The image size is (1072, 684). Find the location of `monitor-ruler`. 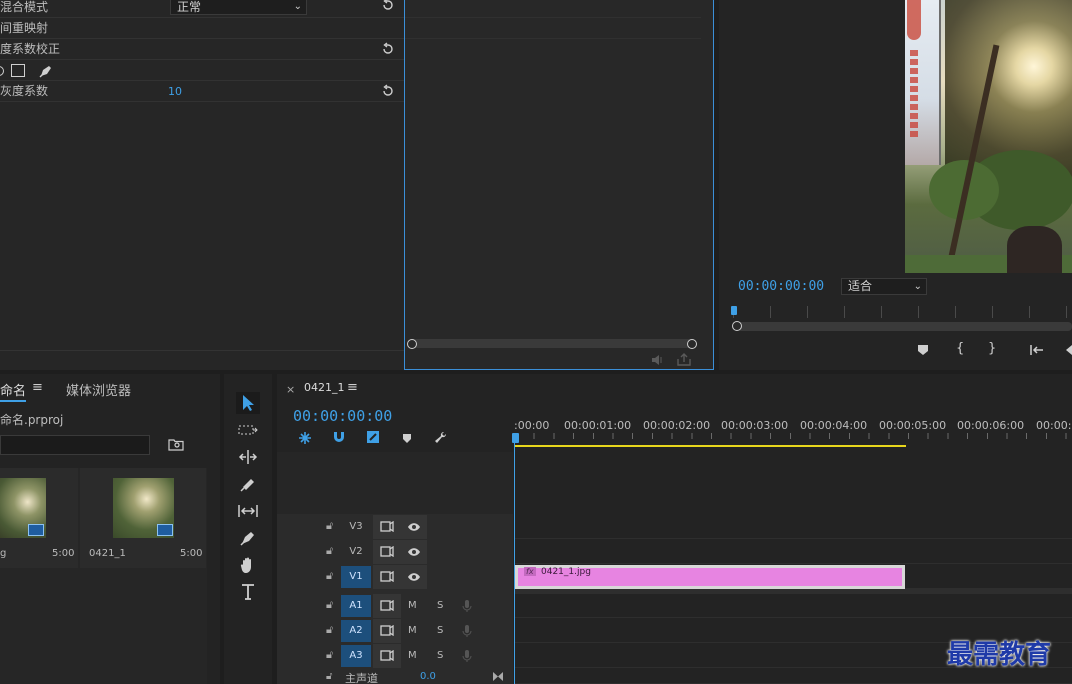

monitor-ruler is located at coordinates (902, 312).